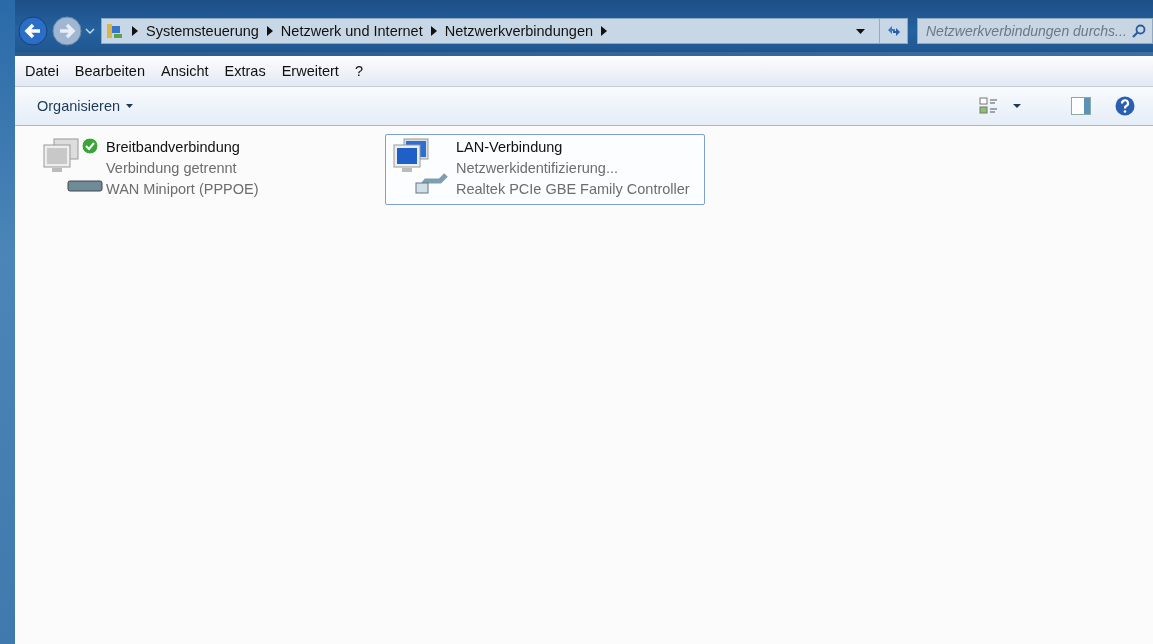 Image resolution: width=1153 pixels, height=644 pixels. What do you see at coordinates (310, 71) in the screenshot?
I see `menu-item: Erweitert` at bounding box center [310, 71].